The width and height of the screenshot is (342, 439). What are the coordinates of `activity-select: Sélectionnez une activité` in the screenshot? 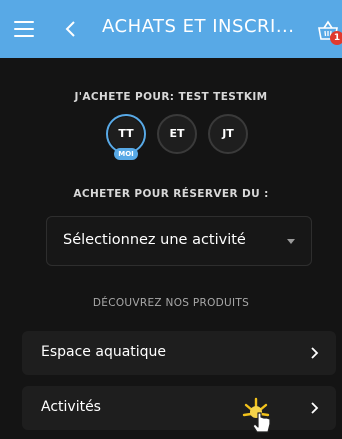 It's located at (179, 241).